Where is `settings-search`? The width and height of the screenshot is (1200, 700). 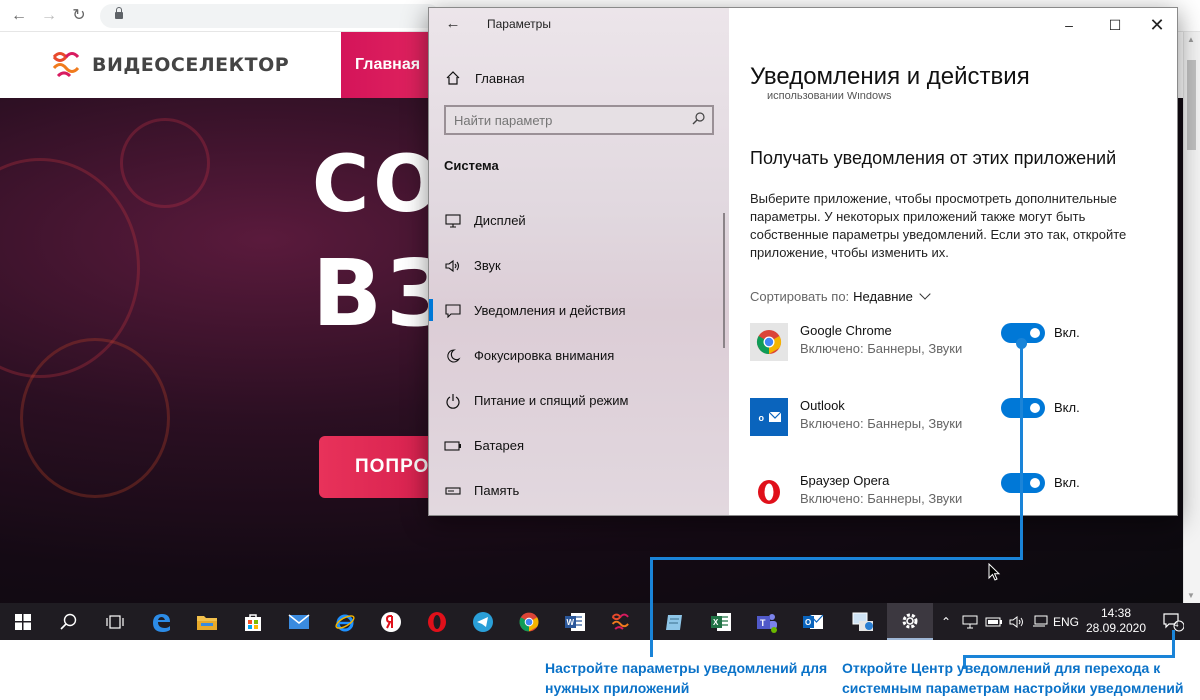 settings-search is located at coordinates (579, 120).